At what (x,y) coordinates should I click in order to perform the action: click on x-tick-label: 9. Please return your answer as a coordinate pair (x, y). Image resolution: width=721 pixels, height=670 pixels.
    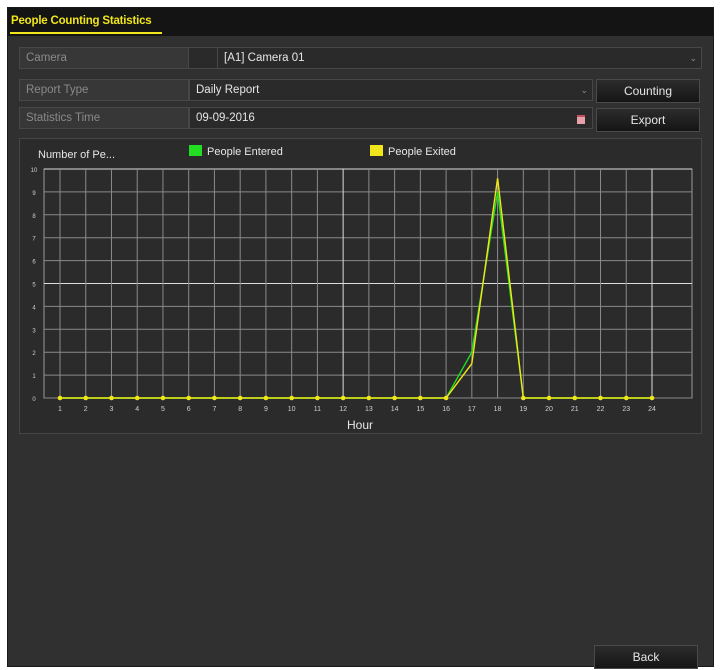
    Looking at the image, I should click on (266, 409).